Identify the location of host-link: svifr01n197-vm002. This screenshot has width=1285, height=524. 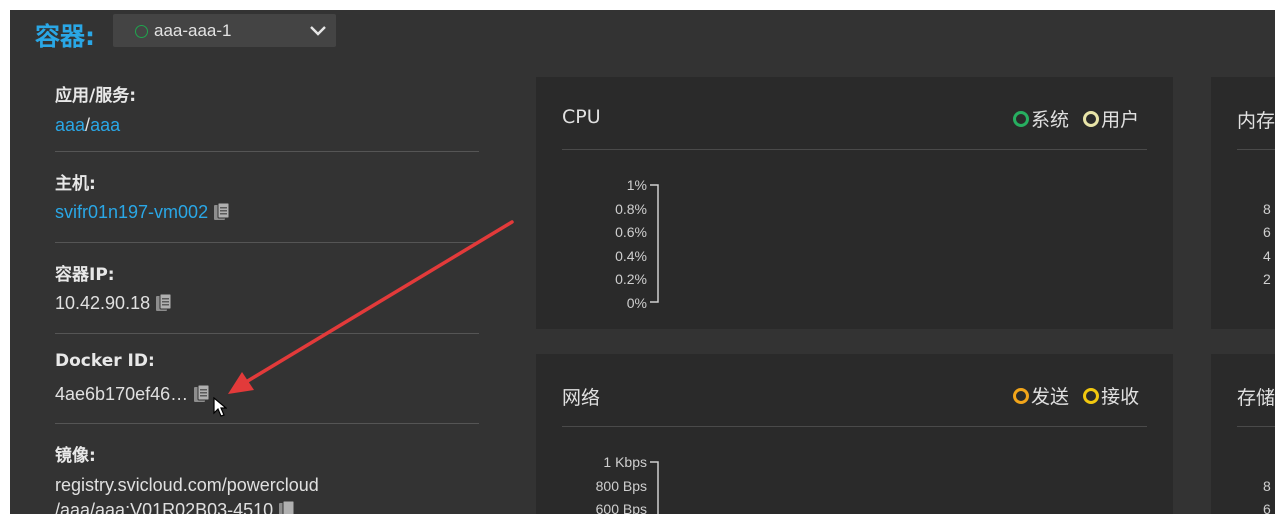
(131, 212).